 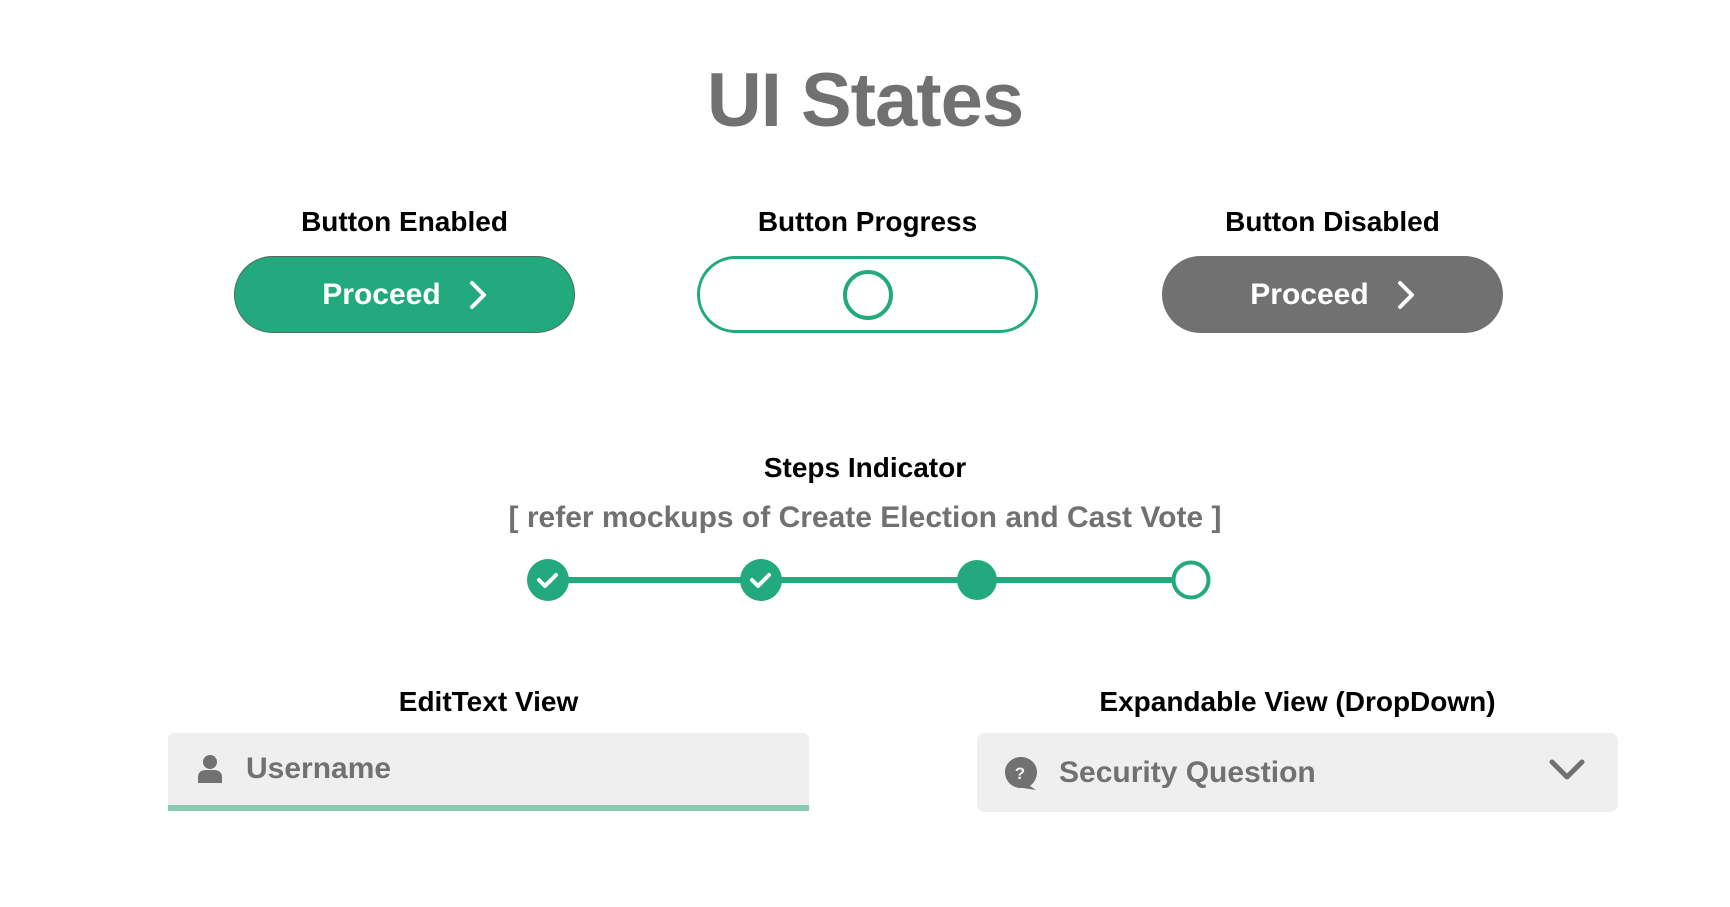 What do you see at coordinates (865, 100) in the screenshot?
I see `page-title: UI States` at bounding box center [865, 100].